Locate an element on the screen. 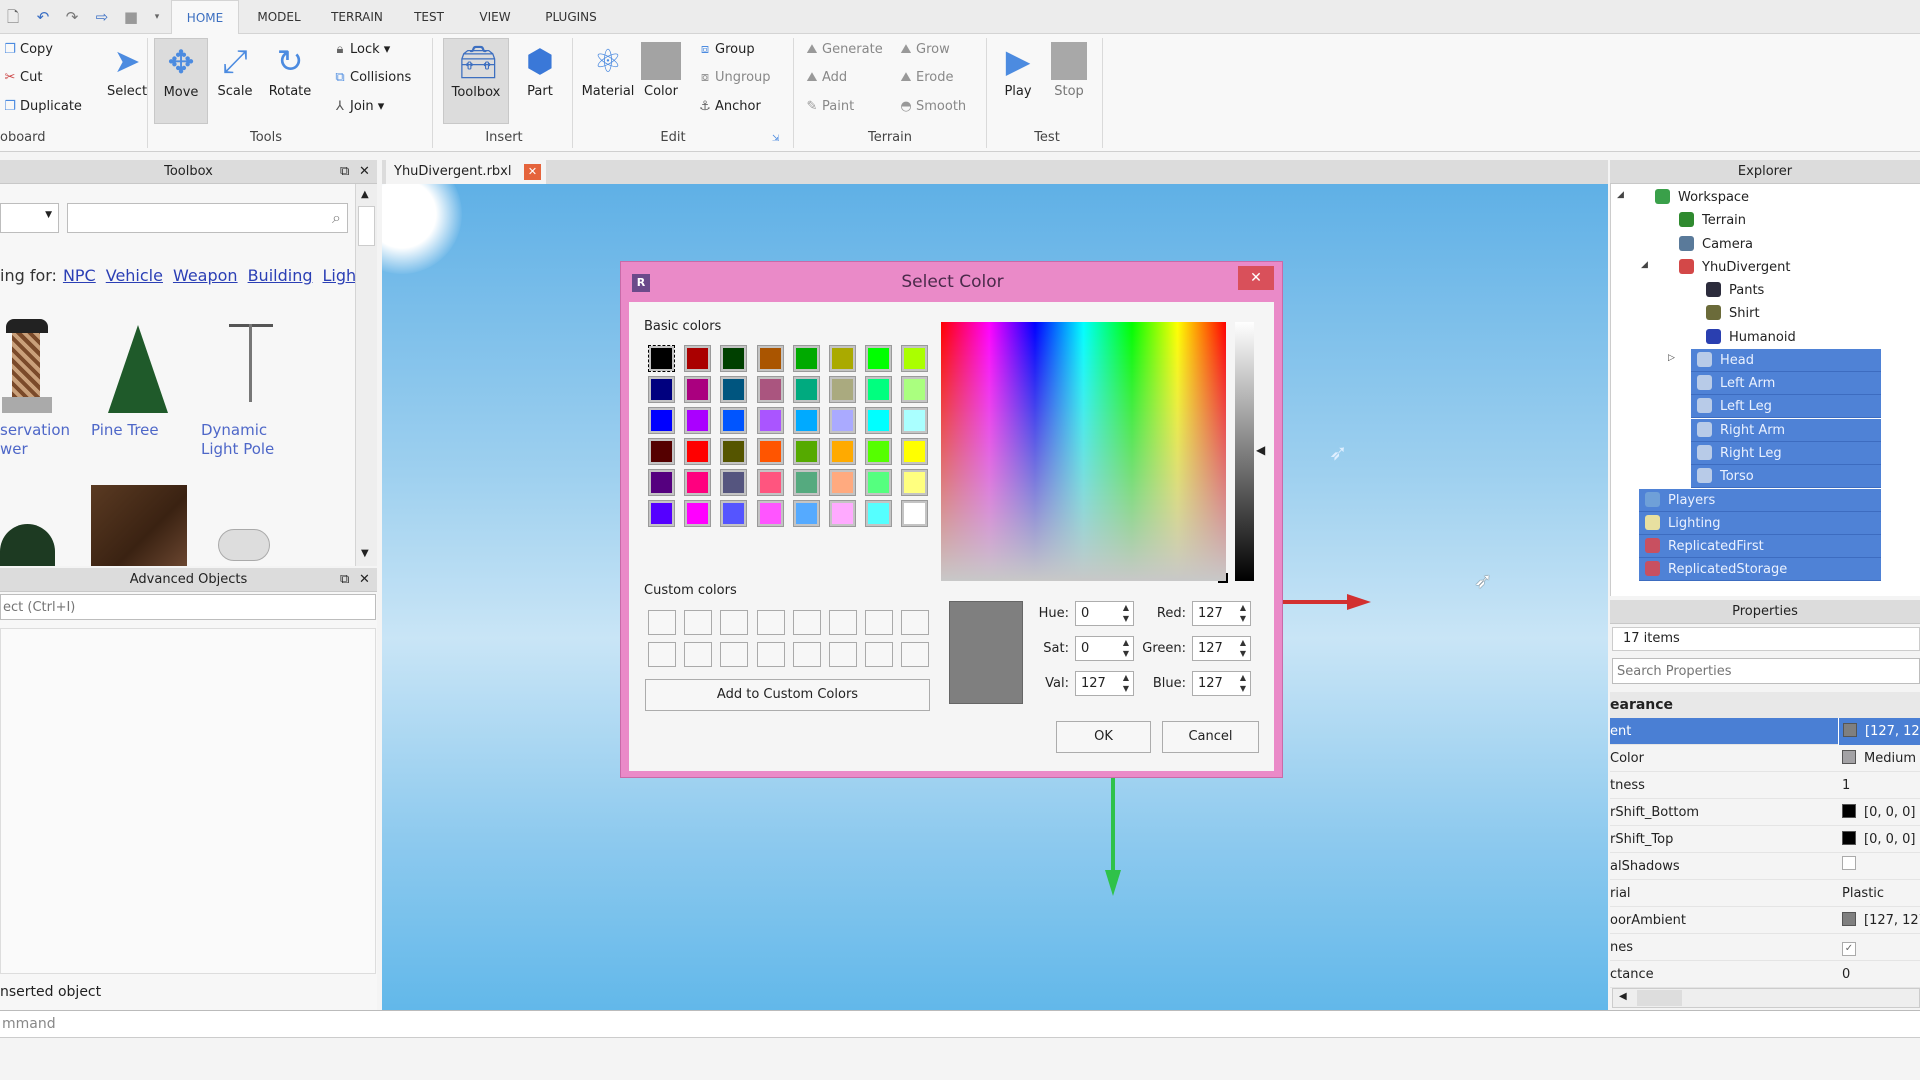  value-slider-handle: ◀ is located at coordinates (1260, 450).